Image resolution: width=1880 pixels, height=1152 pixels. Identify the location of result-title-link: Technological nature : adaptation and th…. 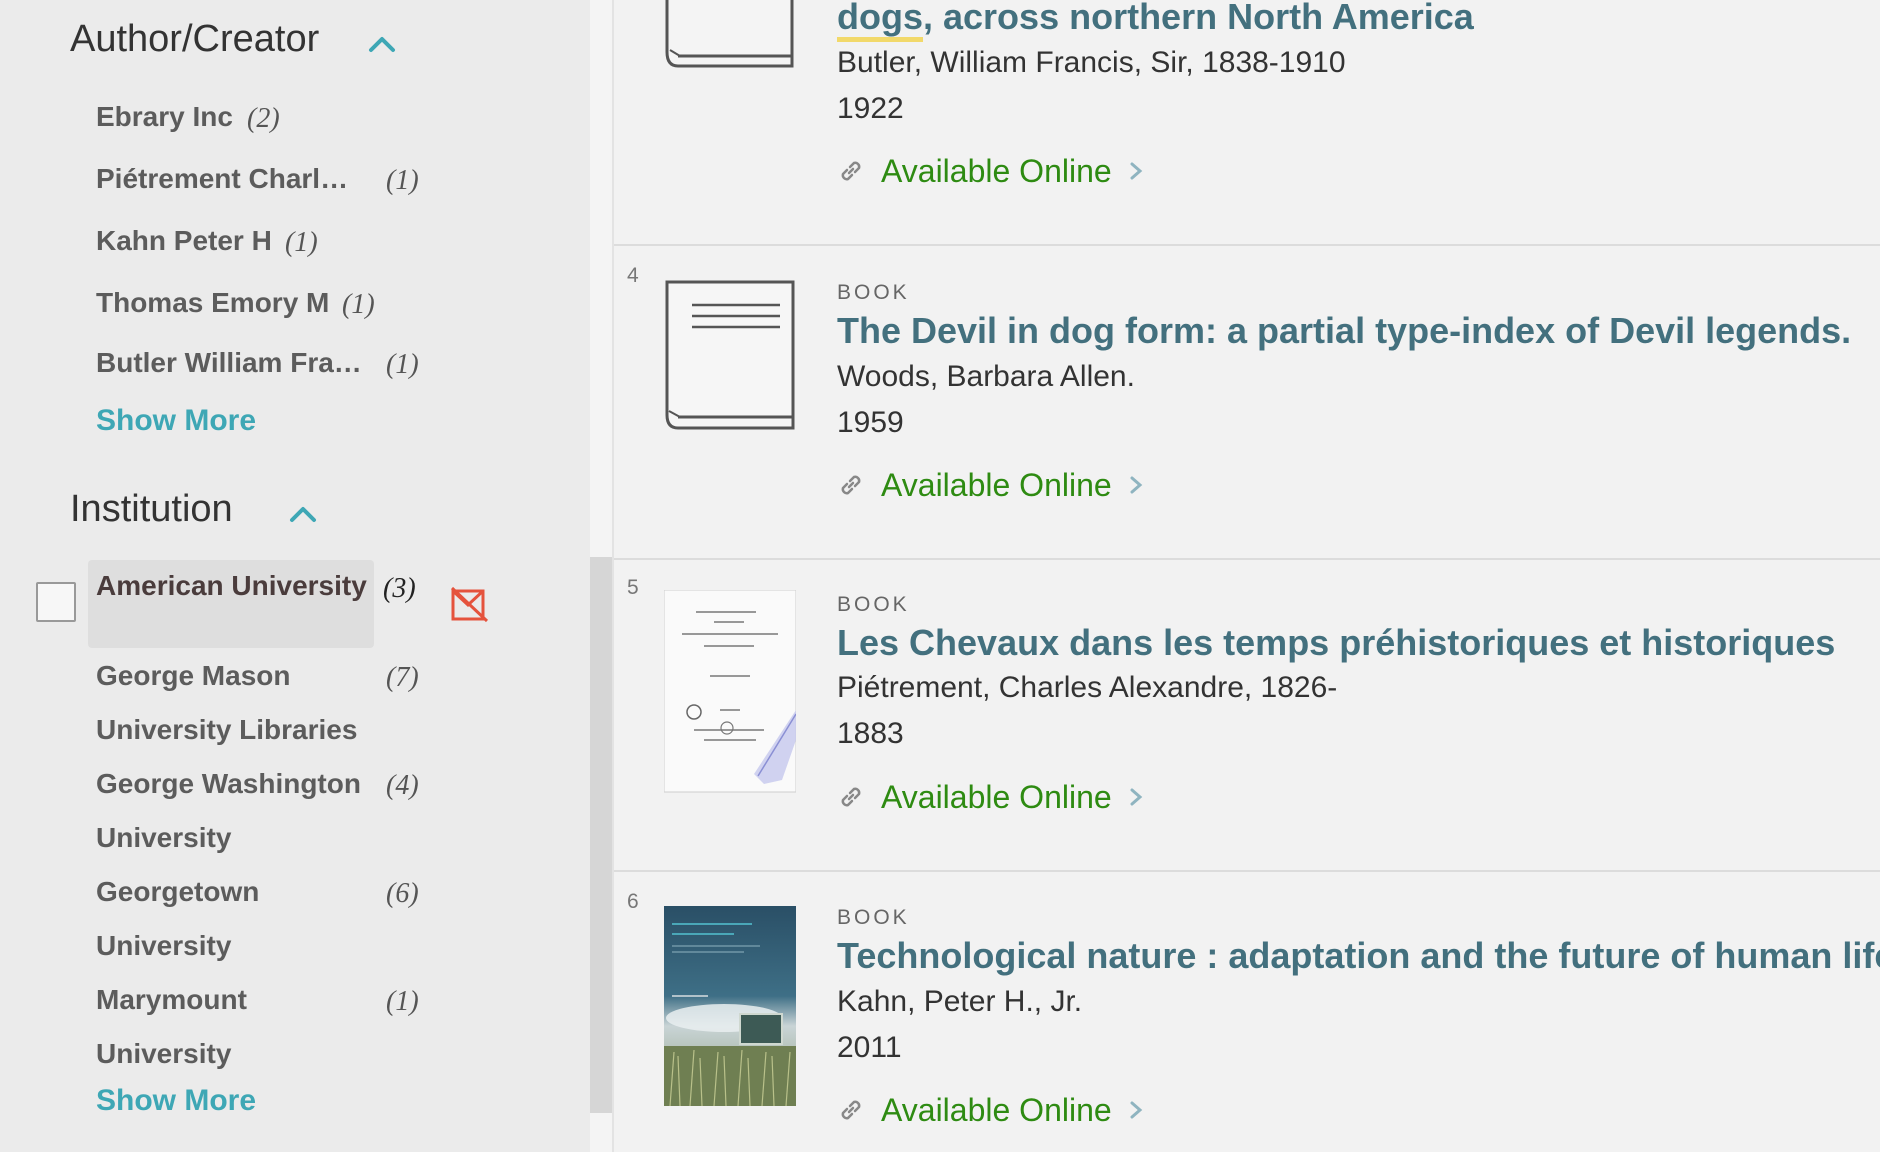
(1358, 956).